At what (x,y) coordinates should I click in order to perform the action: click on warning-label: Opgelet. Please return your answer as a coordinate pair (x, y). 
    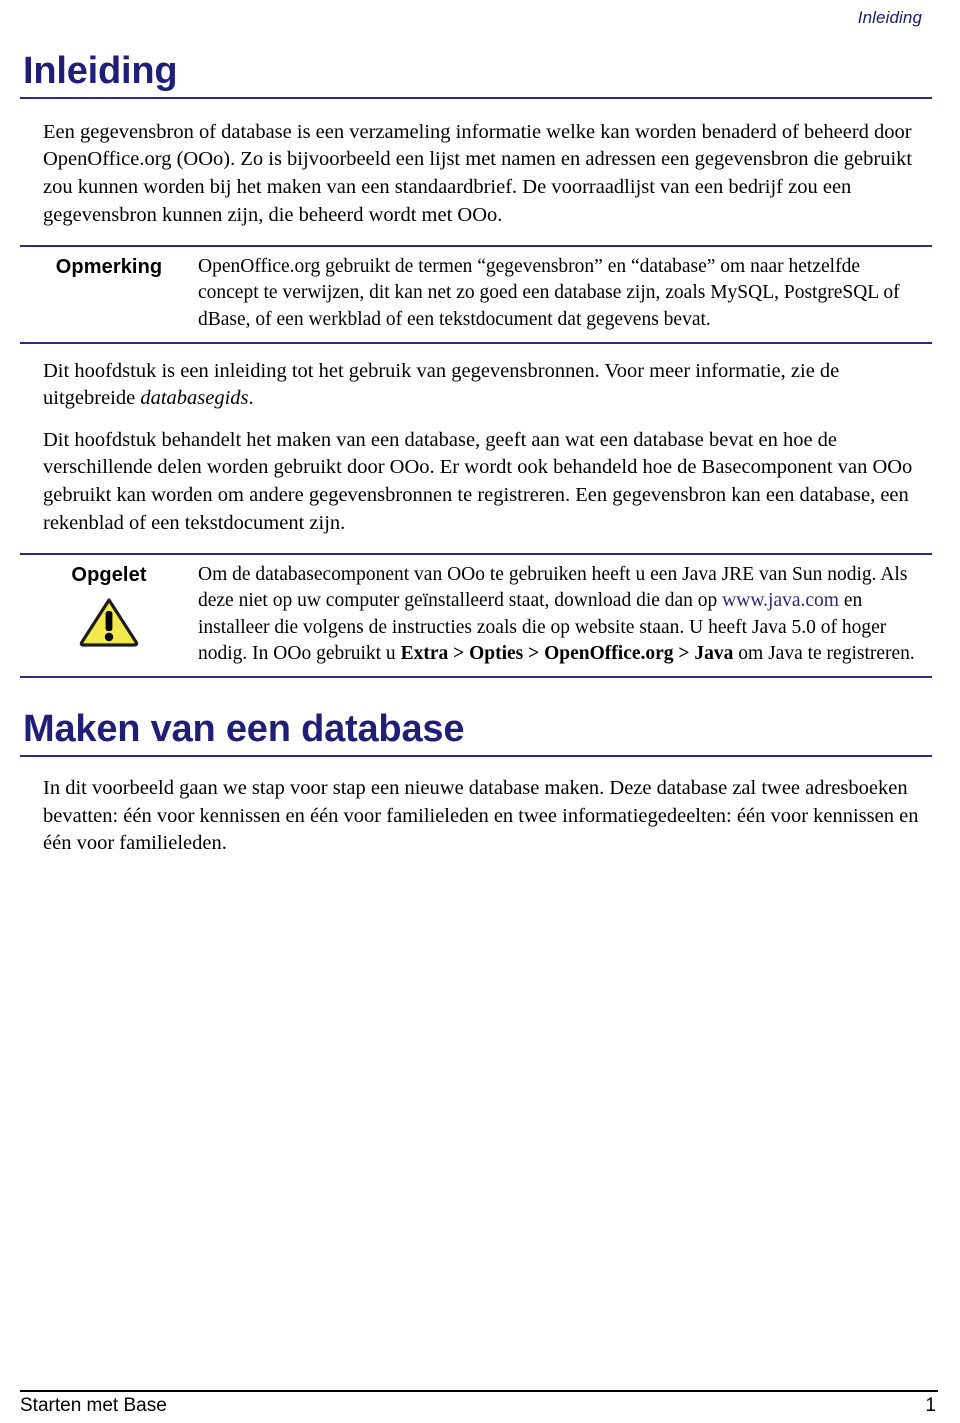
    Looking at the image, I should click on (109, 575).